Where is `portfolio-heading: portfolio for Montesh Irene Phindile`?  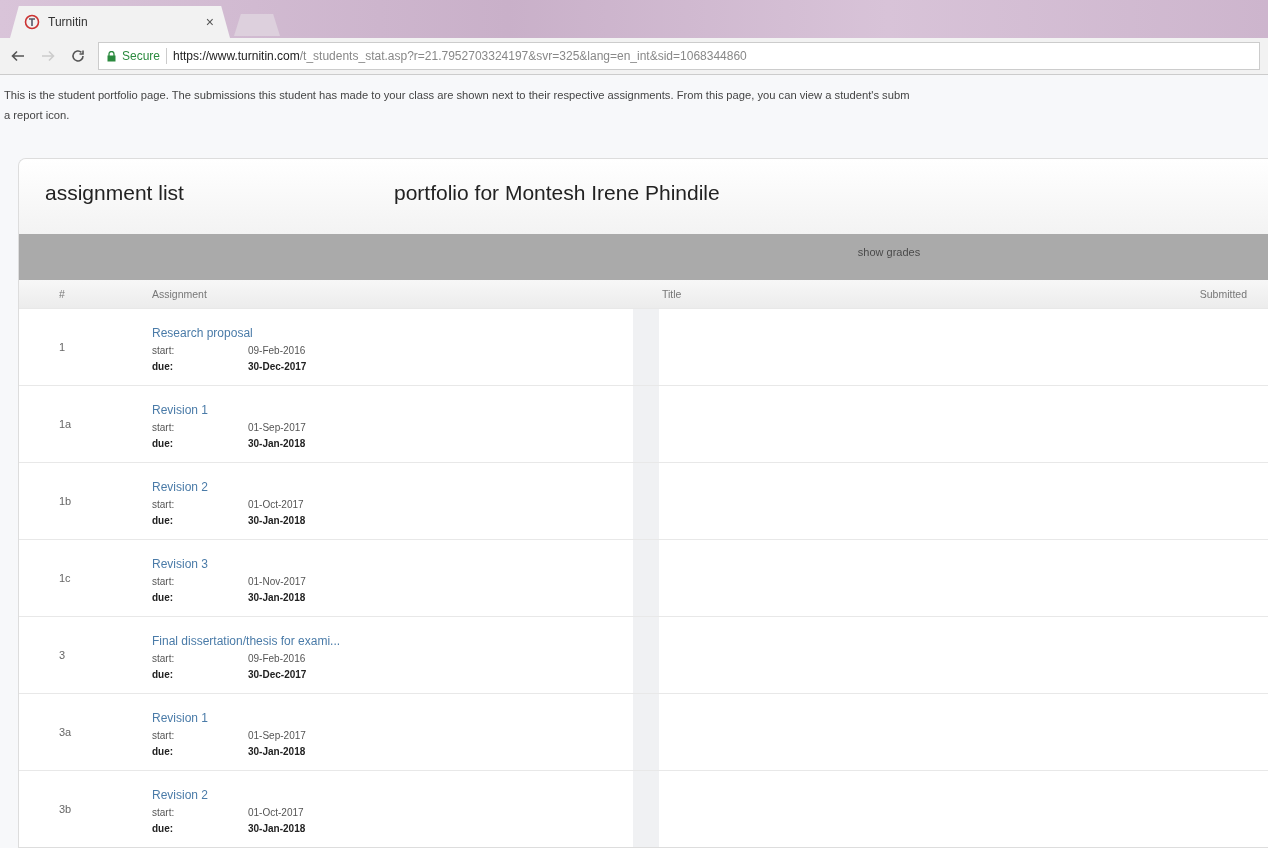
portfolio-heading: portfolio for Montesh Irene Phindile is located at coordinates (557, 192).